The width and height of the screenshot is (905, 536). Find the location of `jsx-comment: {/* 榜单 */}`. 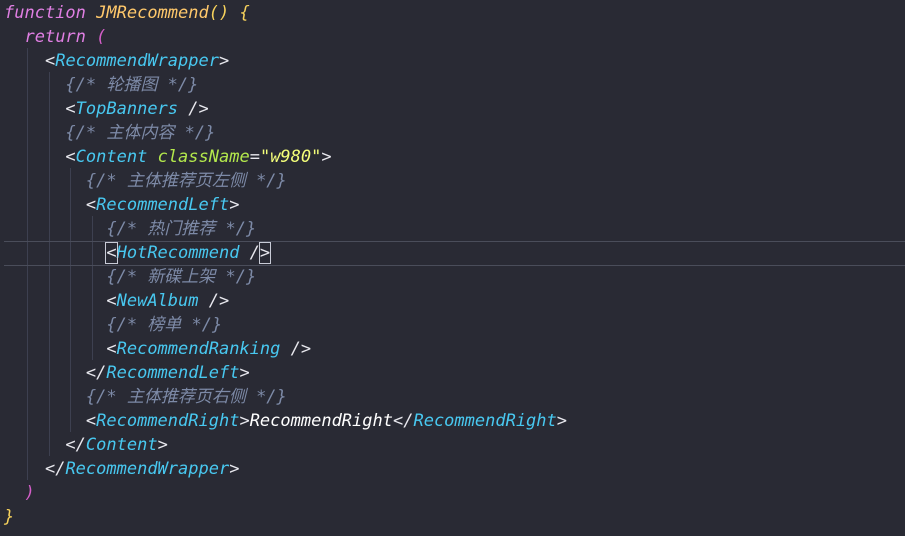

jsx-comment: {/* 榜单 */} is located at coordinates (164, 325).